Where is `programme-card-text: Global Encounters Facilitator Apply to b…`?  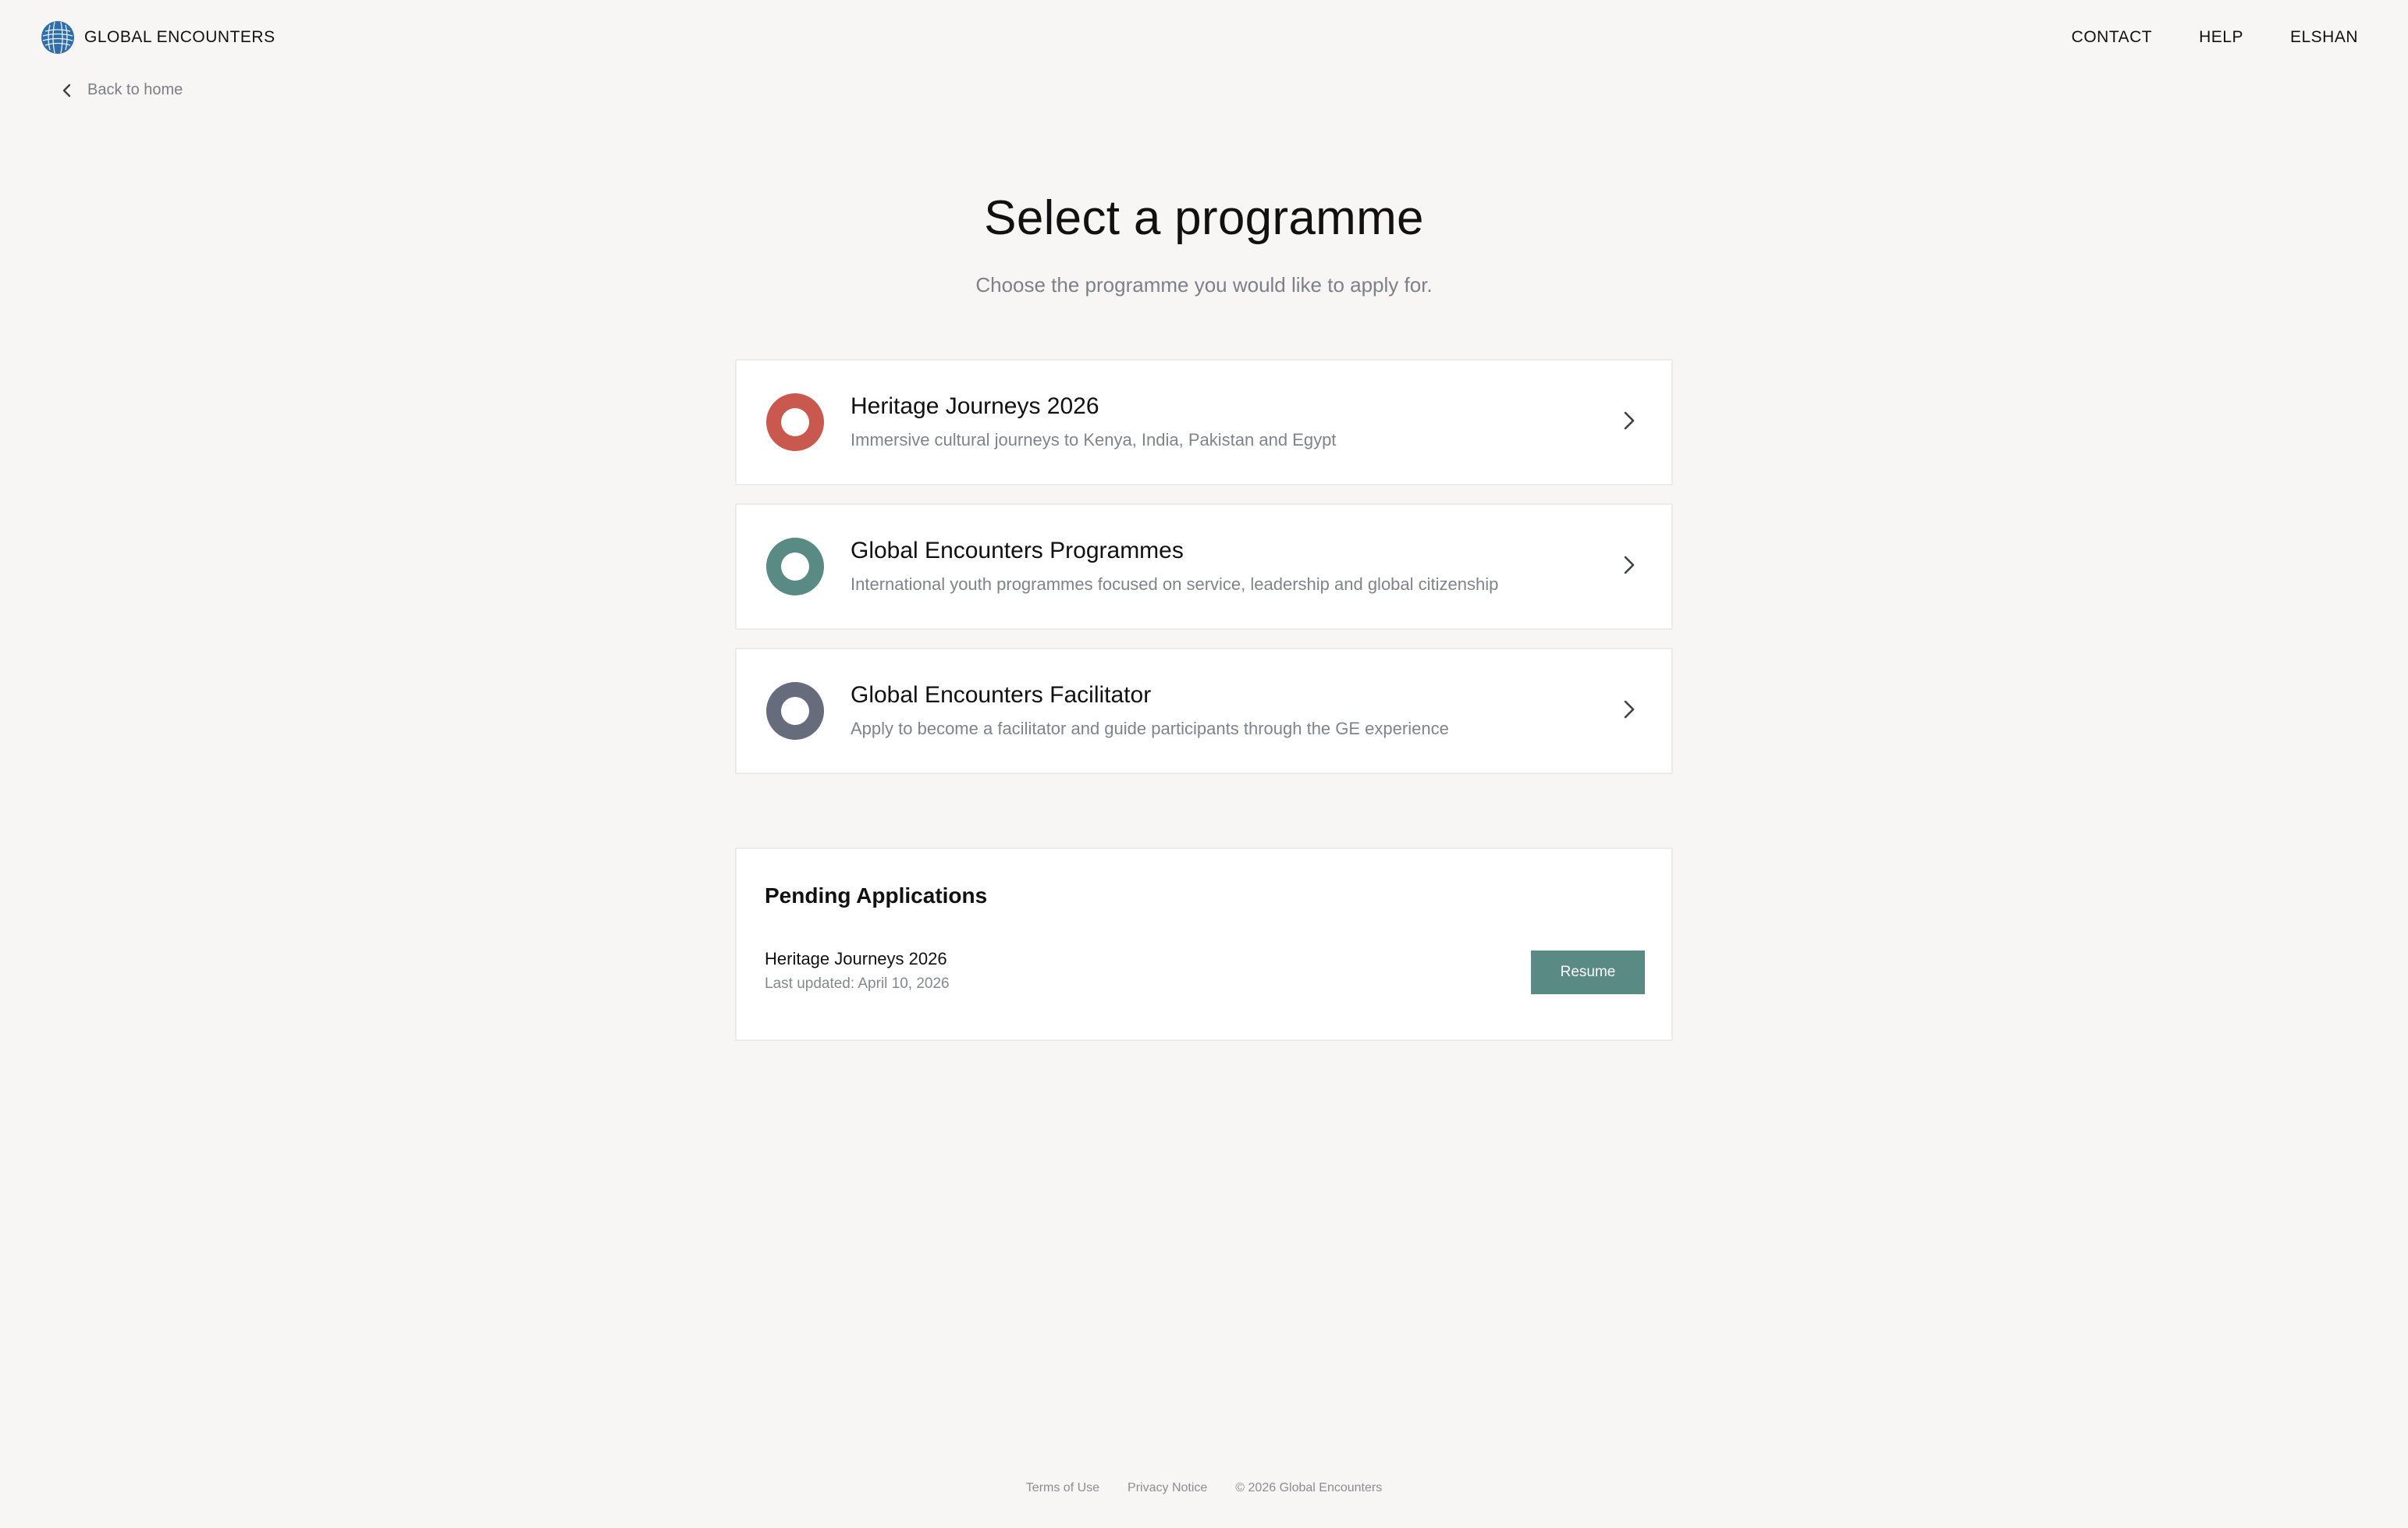 programme-card-text: Global Encounters Facilitator Apply to b… is located at coordinates (1150, 710).